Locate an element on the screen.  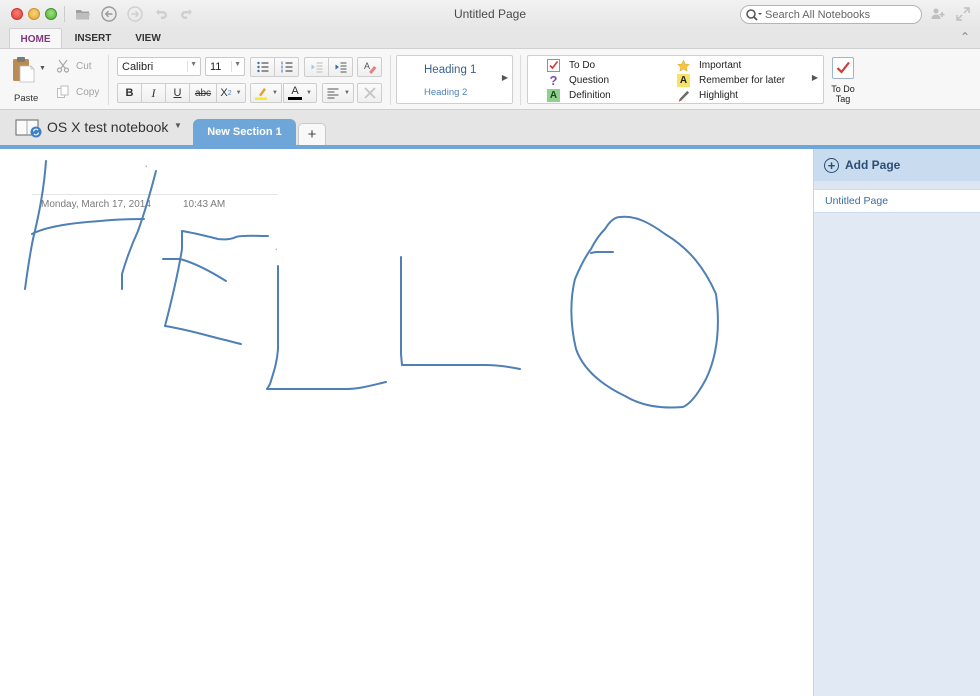
underline-button: U is located at coordinates (177, 93).